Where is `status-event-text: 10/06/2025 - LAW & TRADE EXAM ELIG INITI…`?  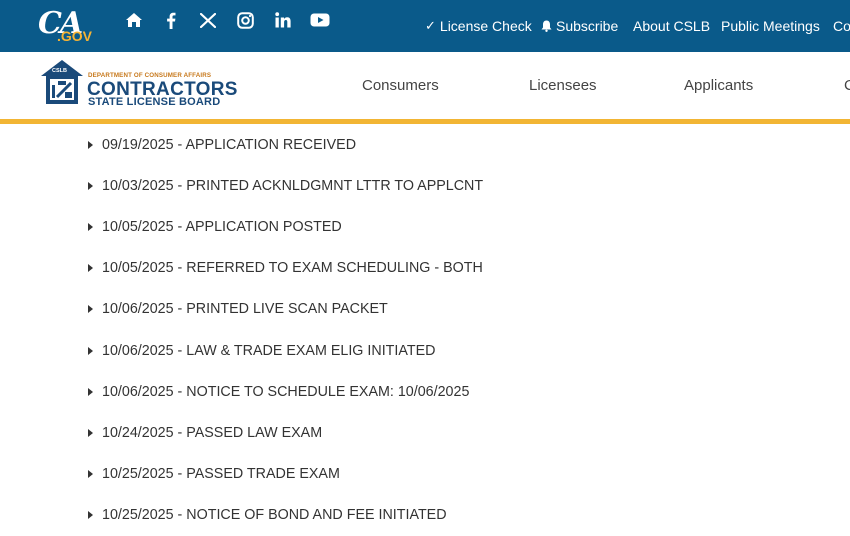
status-event-text: 10/06/2025 - LAW & TRADE EXAM ELIG INITI… is located at coordinates (269, 350).